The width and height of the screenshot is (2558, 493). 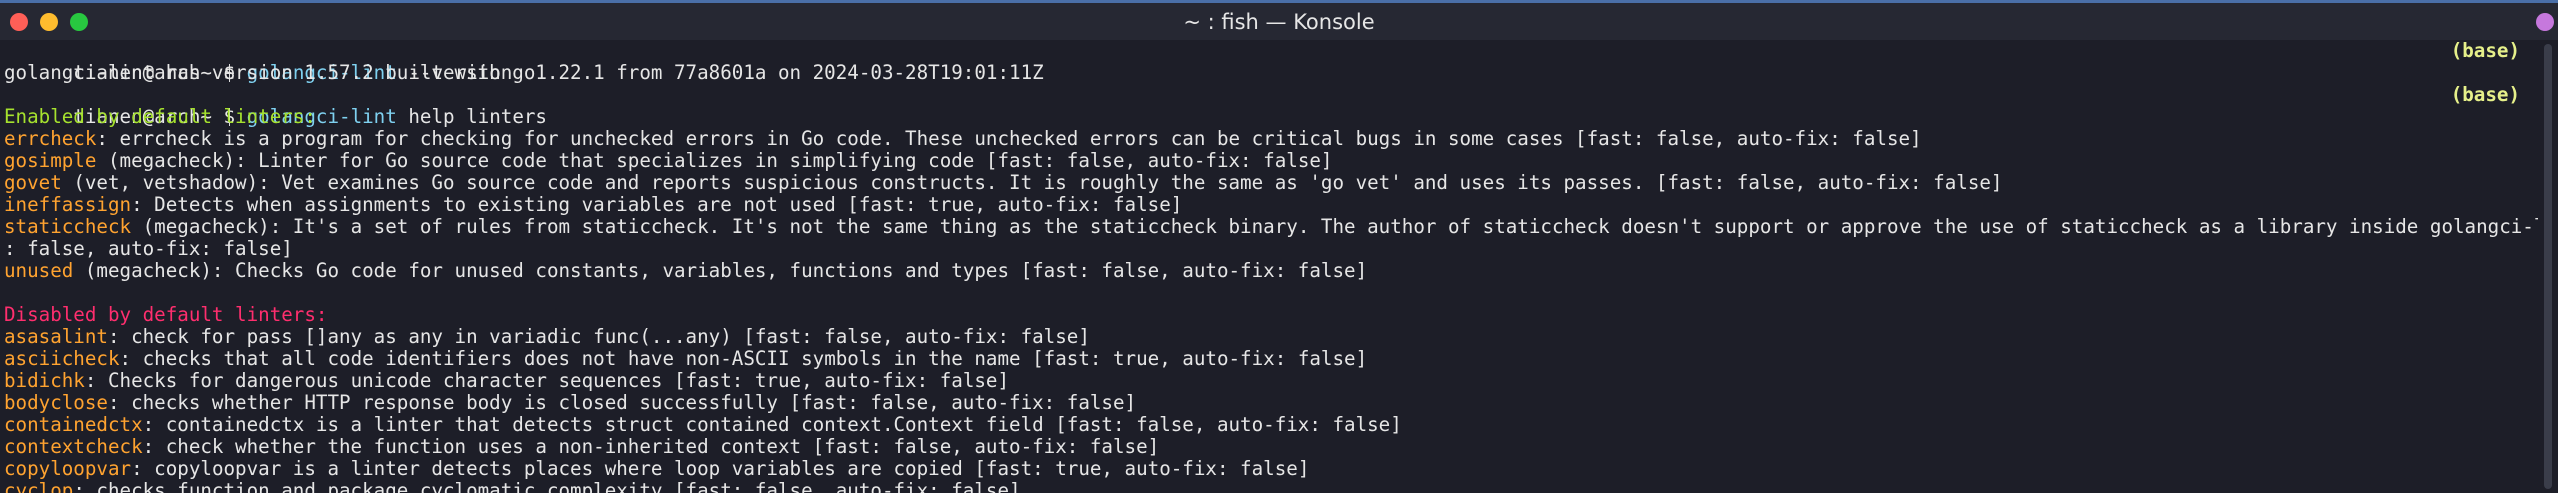 I want to click on scrollbar-thumb, so click(x=2548, y=266).